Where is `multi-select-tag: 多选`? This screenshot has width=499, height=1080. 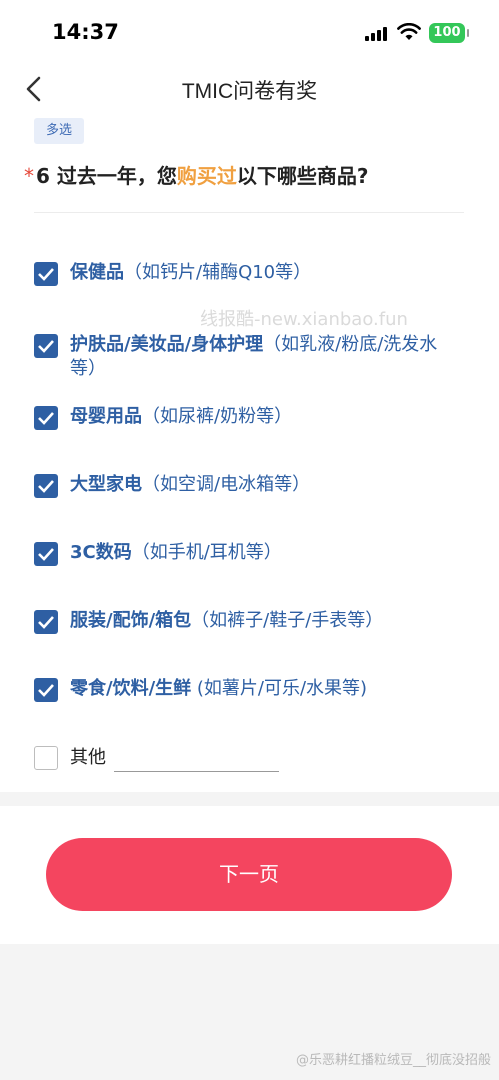
multi-select-tag: 多选 is located at coordinates (59, 131).